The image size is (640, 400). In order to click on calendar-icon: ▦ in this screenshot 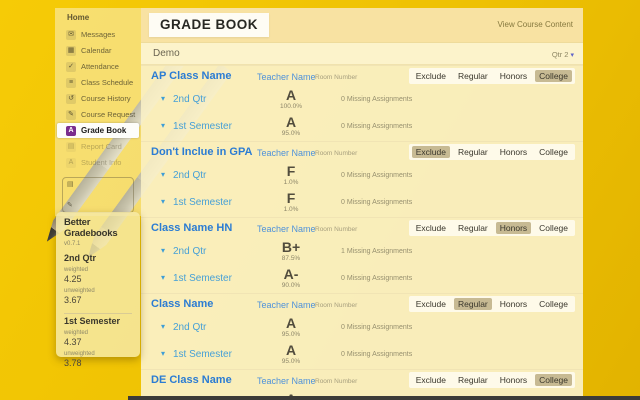, I will do `click(71, 50)`.